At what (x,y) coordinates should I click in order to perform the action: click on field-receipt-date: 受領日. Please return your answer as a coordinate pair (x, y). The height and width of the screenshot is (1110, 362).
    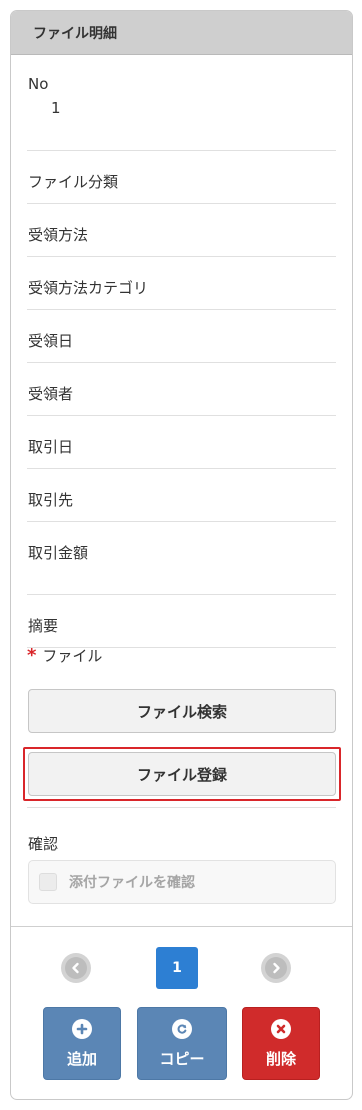
    Looking at the image, I should click on (181, 336).